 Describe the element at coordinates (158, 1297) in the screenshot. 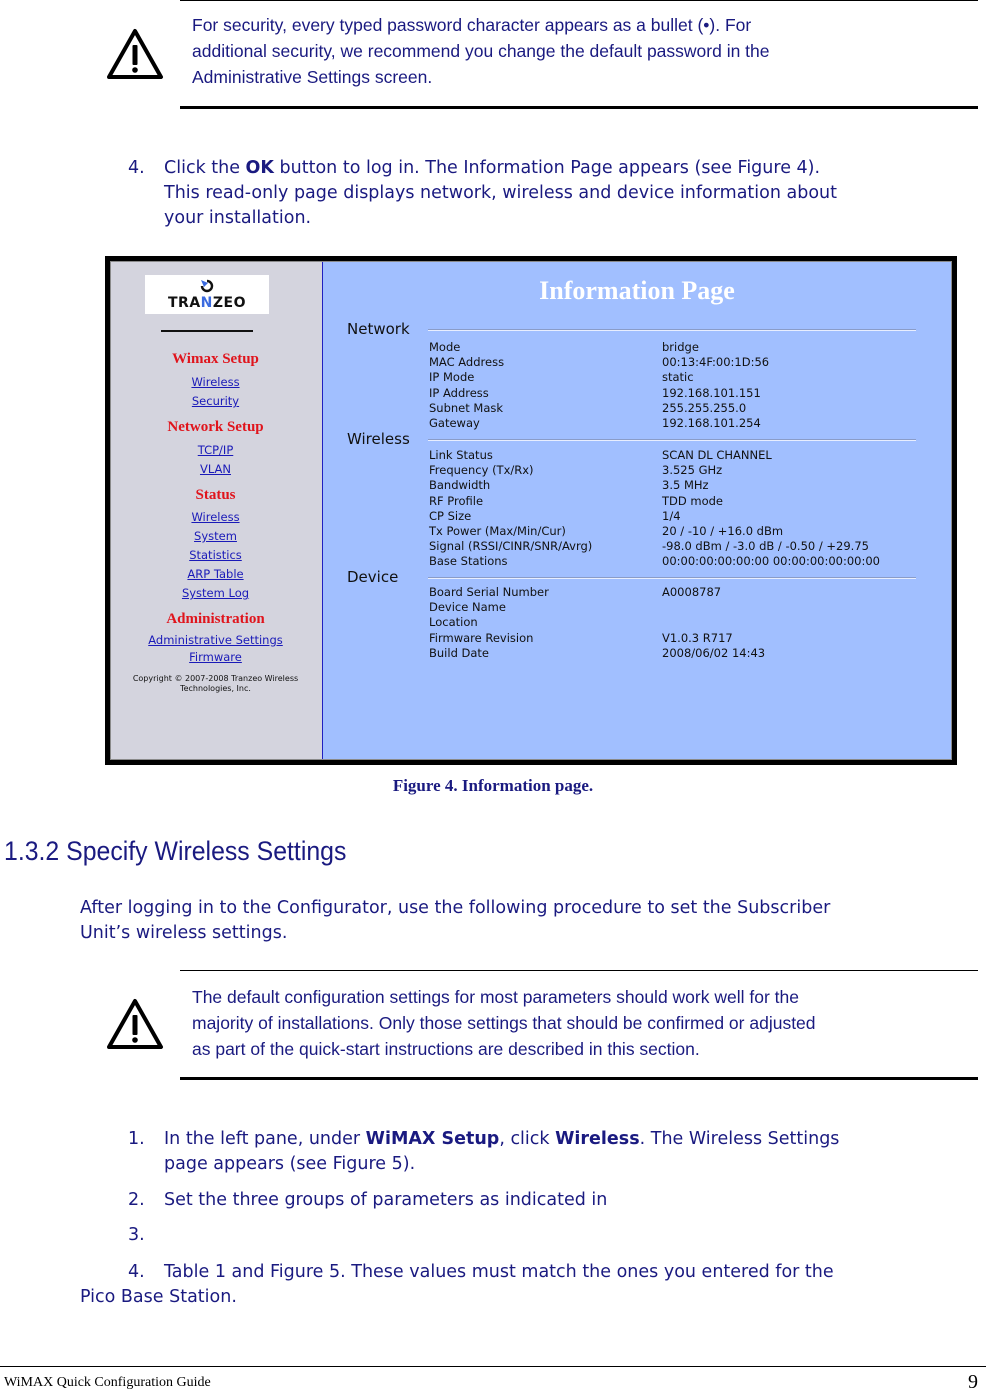

I see `step-4-line2: Pico Base Station.` at that location.